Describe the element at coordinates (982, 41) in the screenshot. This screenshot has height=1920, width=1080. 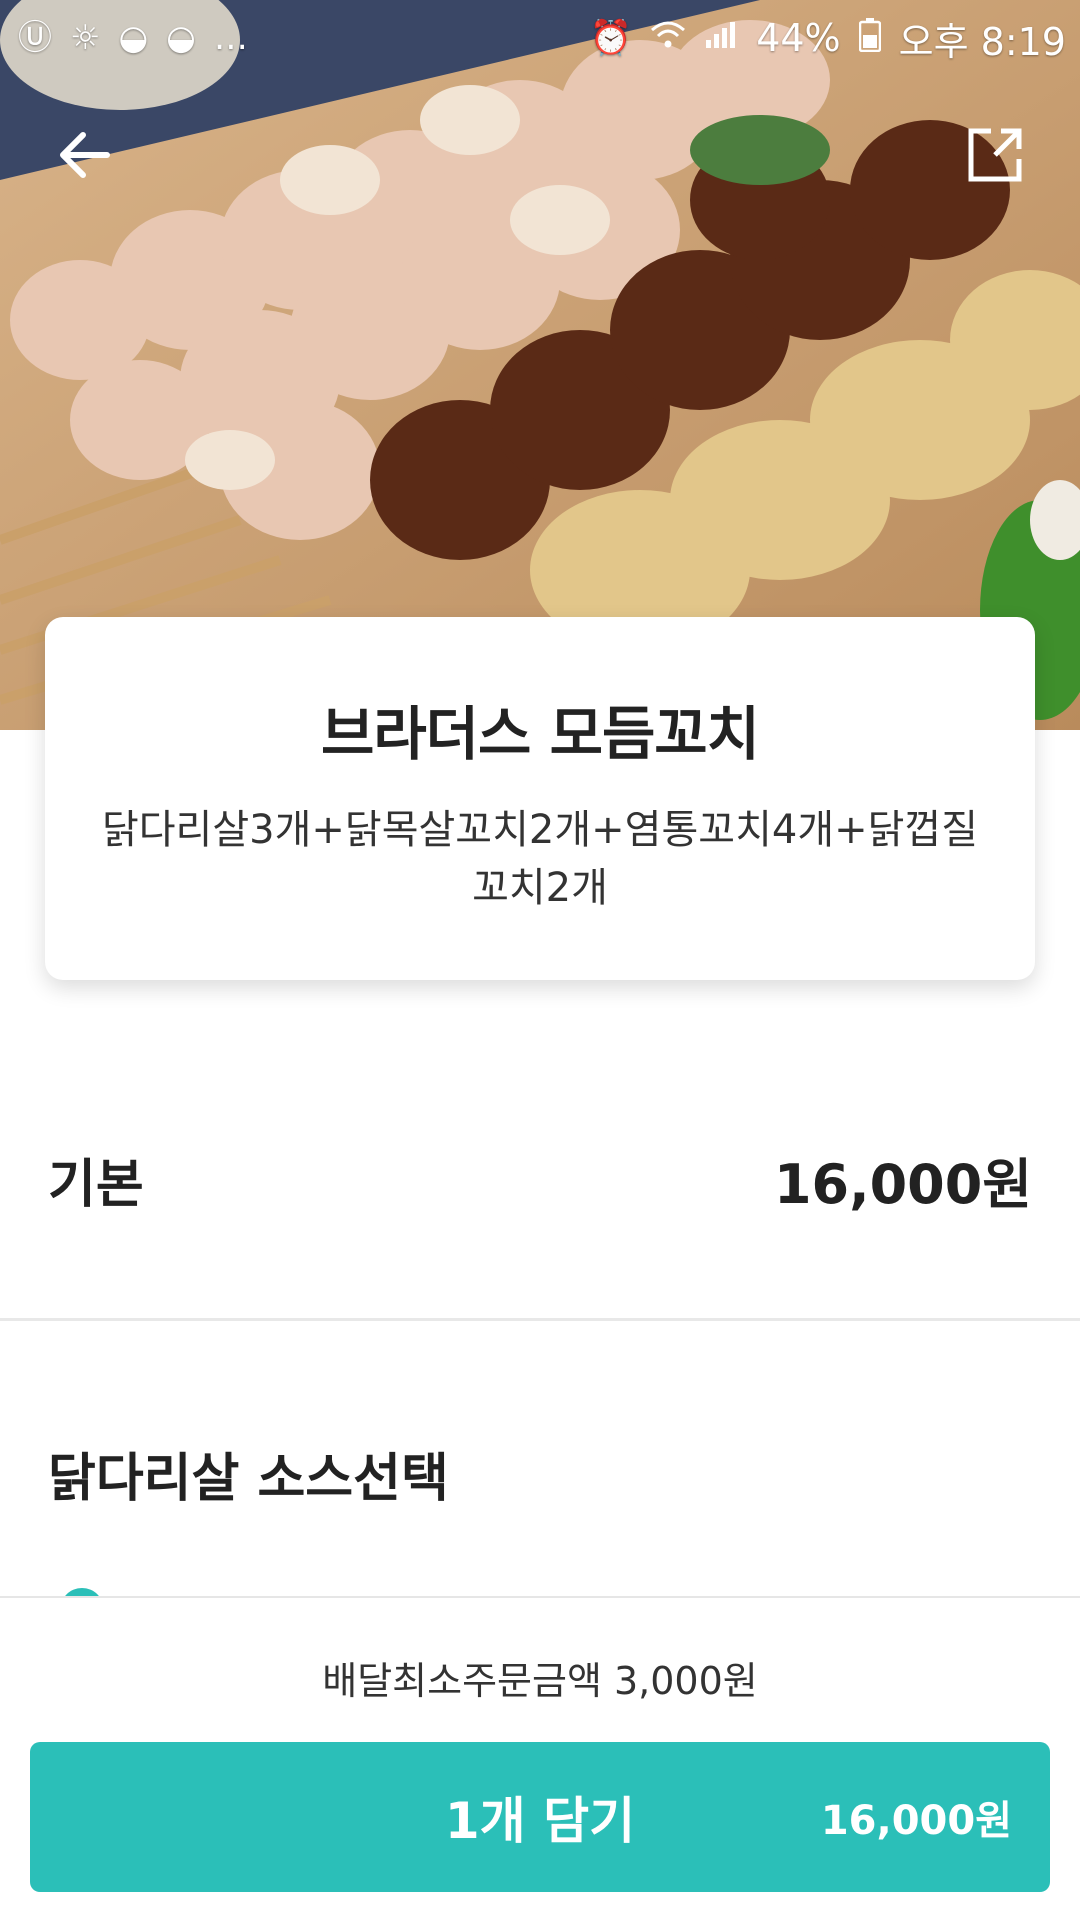
I see `clock: 오후 8:19` at that location.